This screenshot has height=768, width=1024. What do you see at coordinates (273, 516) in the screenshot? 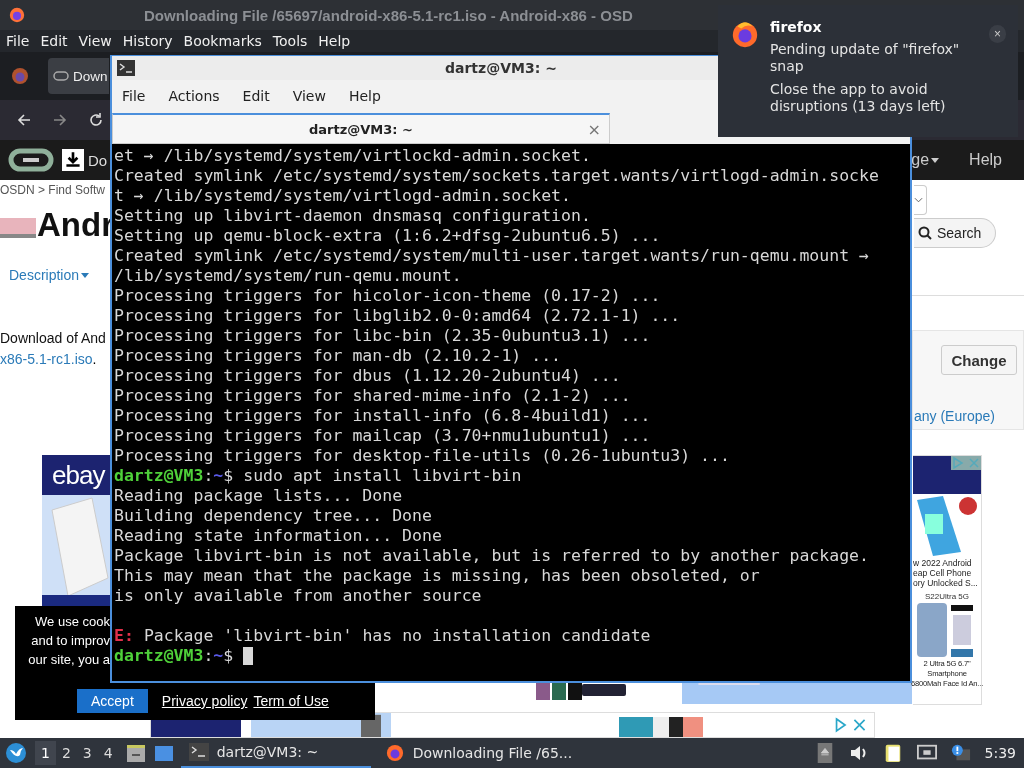
I see `terminal-line: Building dependency tree... Done` at bounding box center [273, 516].